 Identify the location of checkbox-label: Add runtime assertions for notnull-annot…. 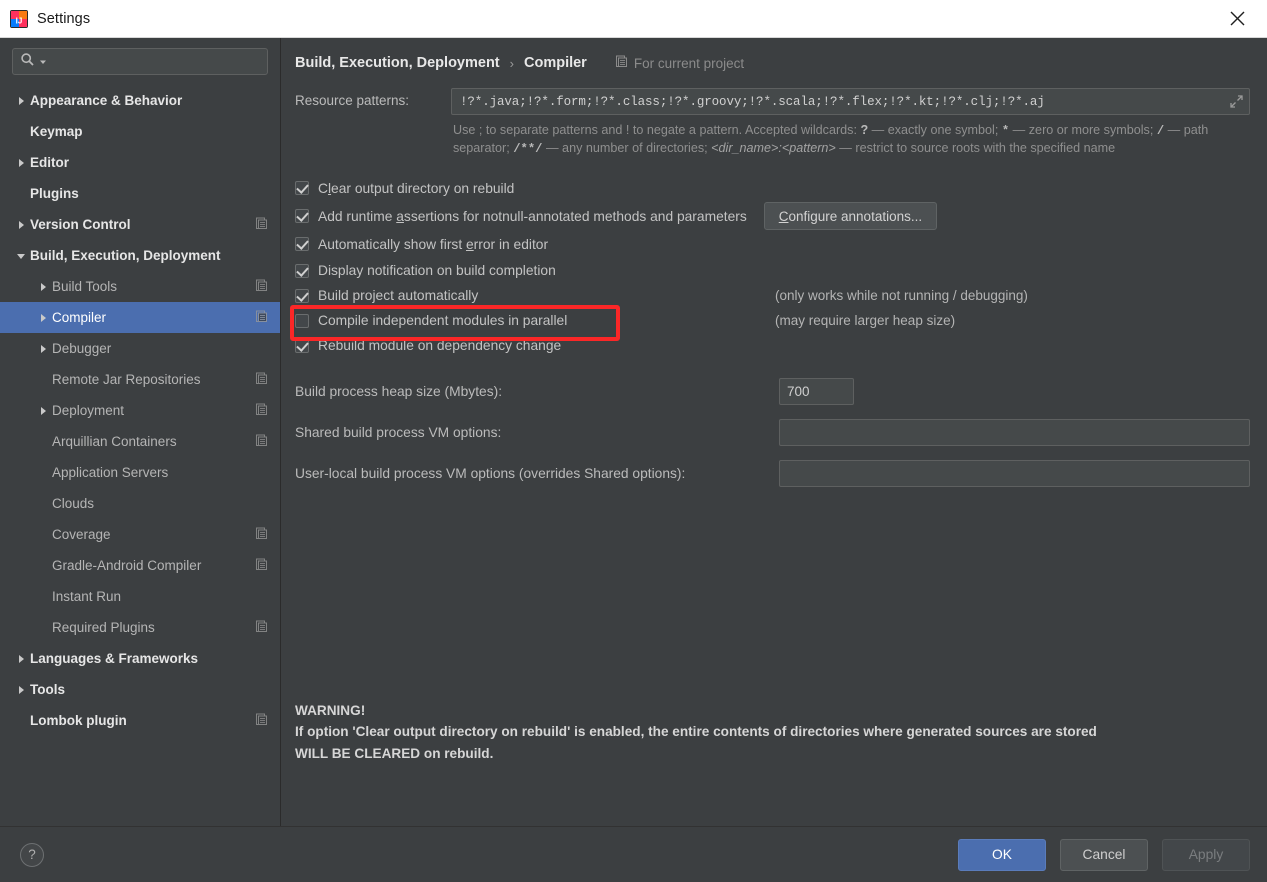
(532, 216).